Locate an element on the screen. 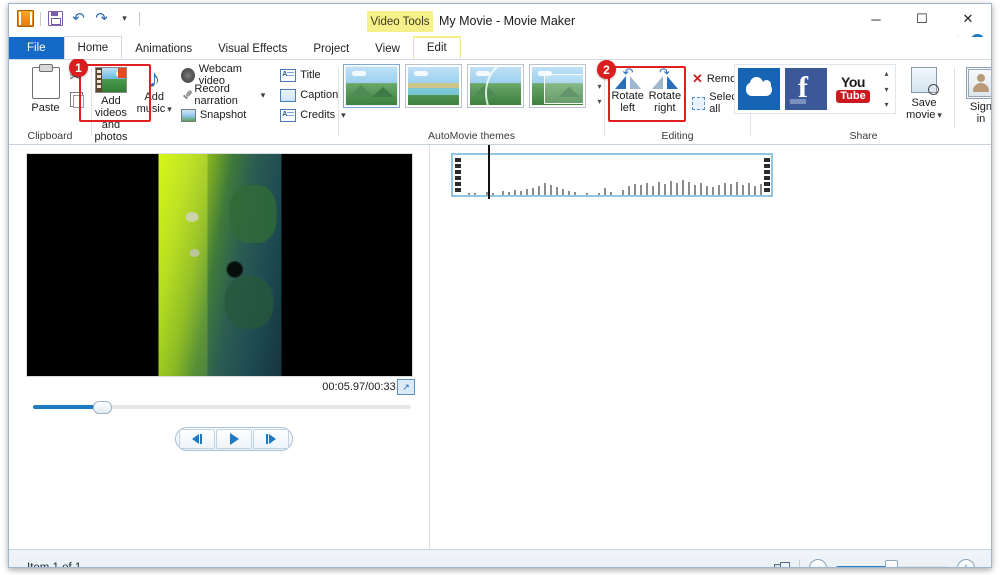 This screenshot has width=1000, height=575. record-narration-button: Record narration ▾ is located at coordinates (223, 95).